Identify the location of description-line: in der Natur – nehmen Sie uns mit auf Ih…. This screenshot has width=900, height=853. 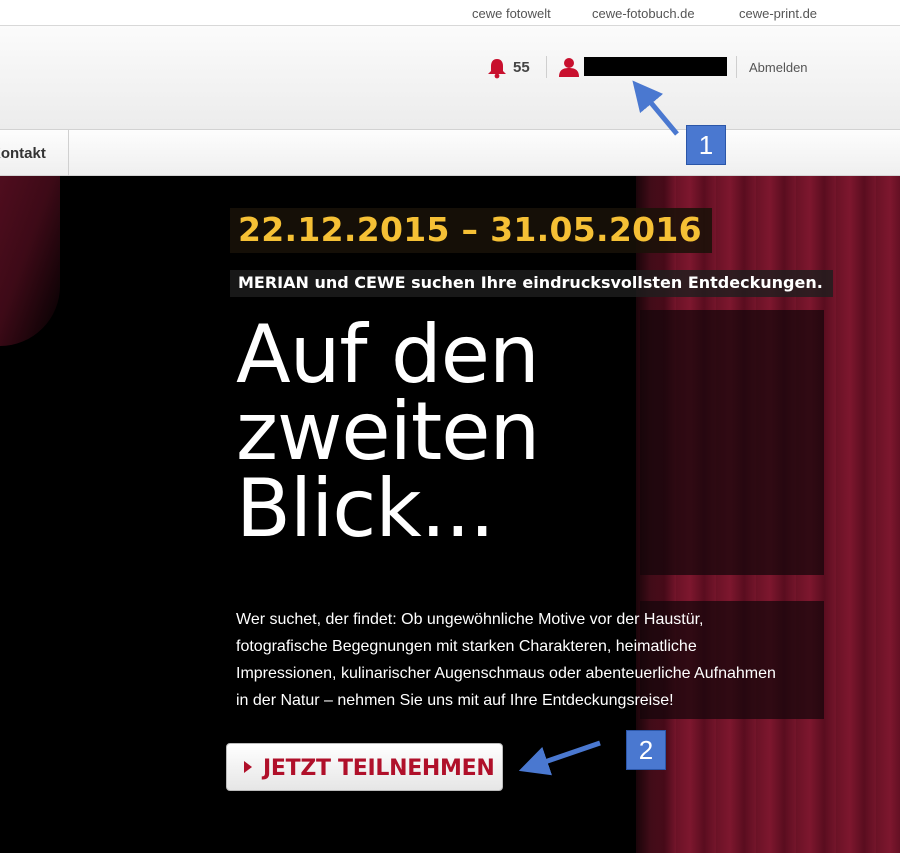
(455, 700).